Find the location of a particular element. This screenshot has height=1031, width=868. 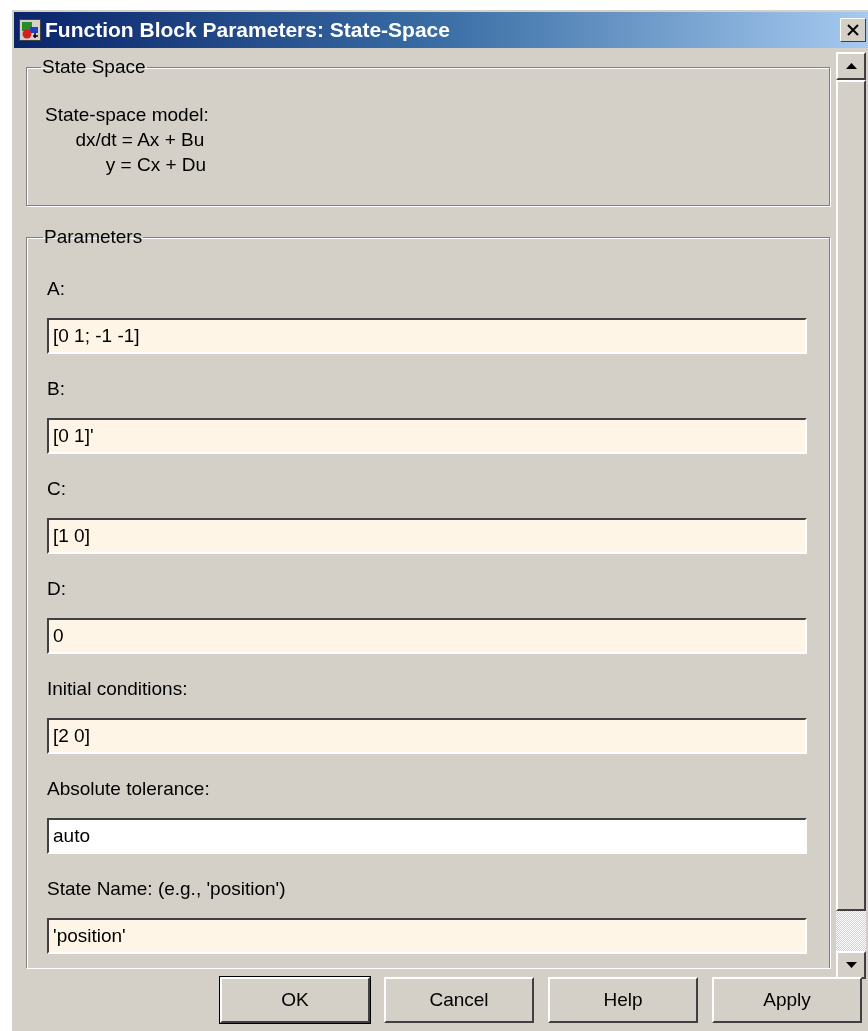

input-field: [0 1; -1 -1] is located at coordinates (427, 336).